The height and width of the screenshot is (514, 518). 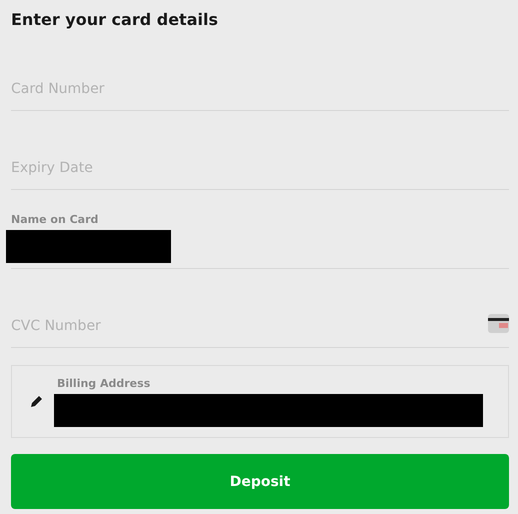 What do you see at coordinates (260, 89) in the screenshot?
I see `input-field: Card Number` at bounding box center [260, 89].